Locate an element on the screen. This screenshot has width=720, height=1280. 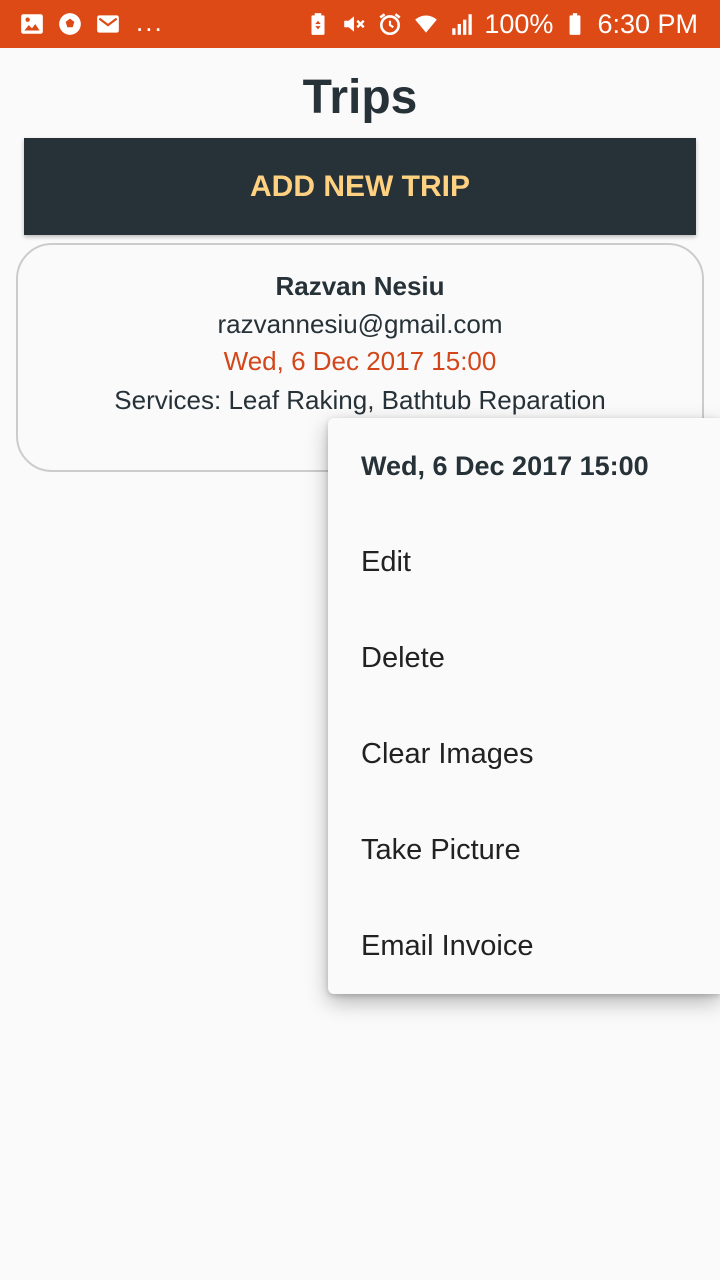
page-title: Trips is located at coordinates (360, 97).